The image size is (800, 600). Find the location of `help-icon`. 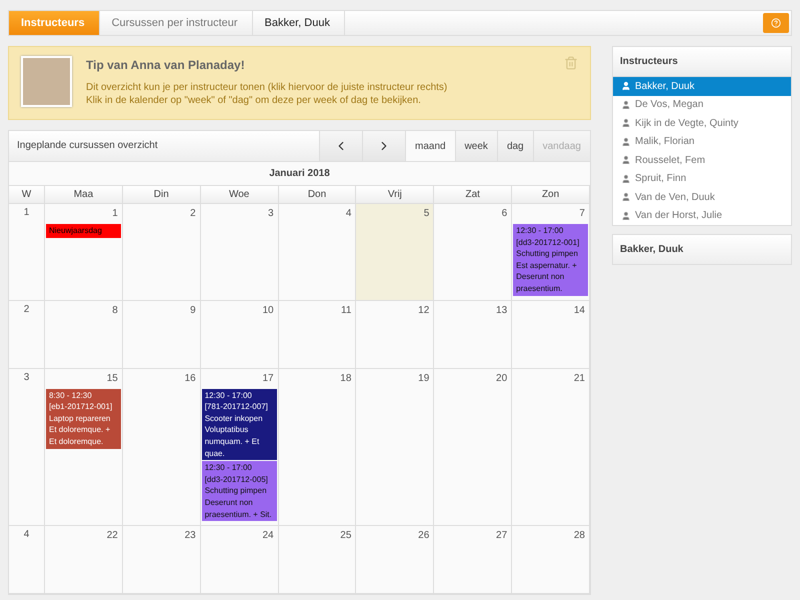

help-icon is located at coordinates (776, 23).